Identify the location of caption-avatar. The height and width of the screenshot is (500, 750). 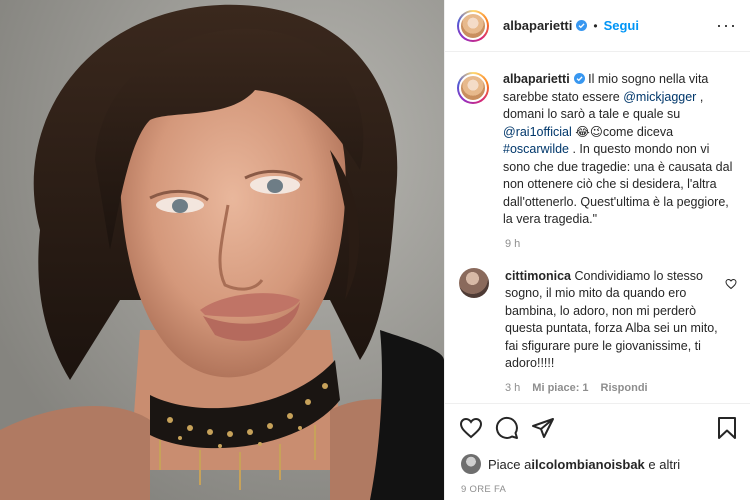
(473, 88).